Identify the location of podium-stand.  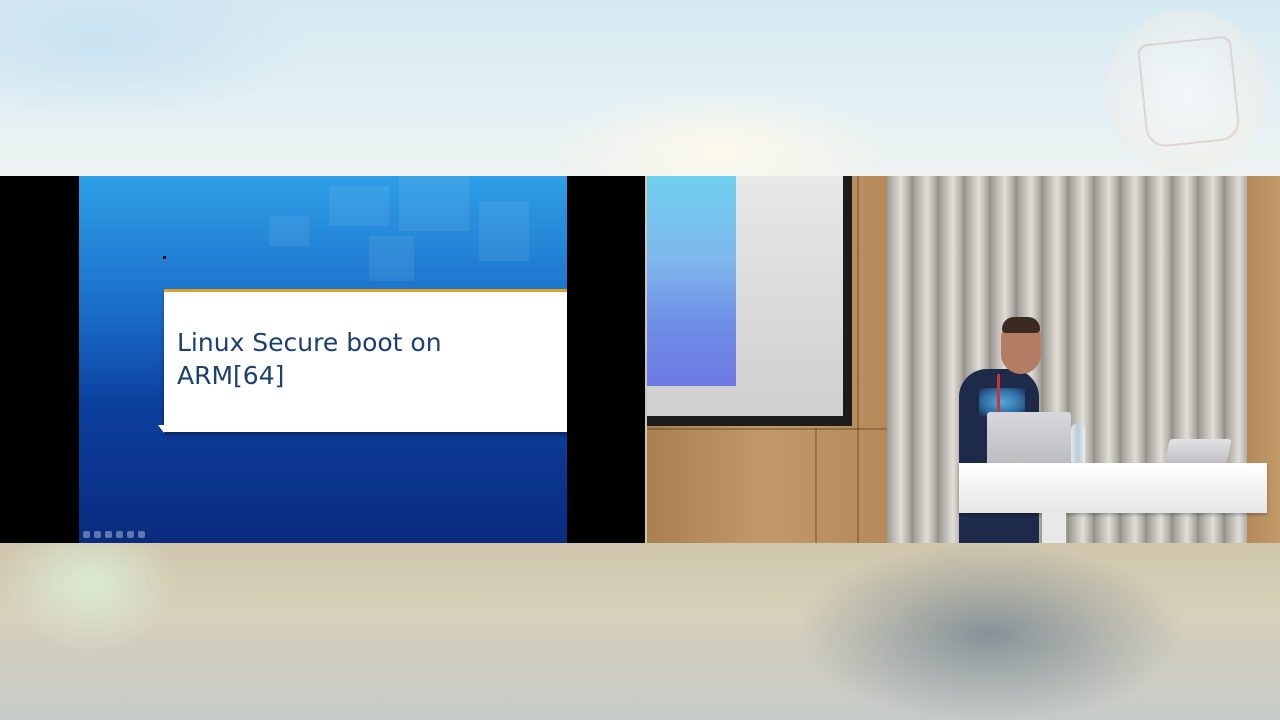
(1054, 528).